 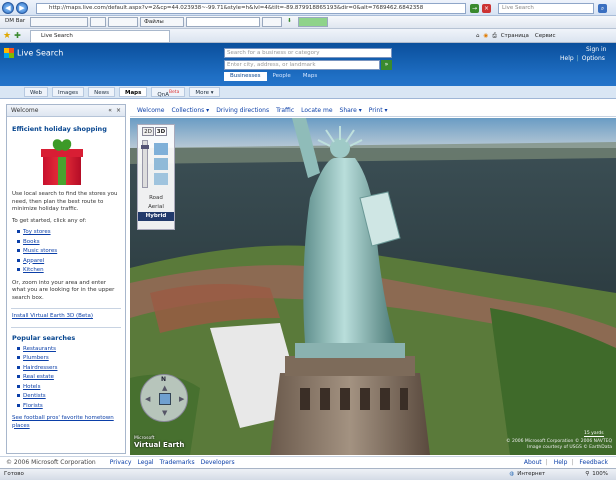 What do you see at coordinates (546, 8) in the screenshot?
I see `browser-search-input: Live Search` at bounding box center [546, 8].